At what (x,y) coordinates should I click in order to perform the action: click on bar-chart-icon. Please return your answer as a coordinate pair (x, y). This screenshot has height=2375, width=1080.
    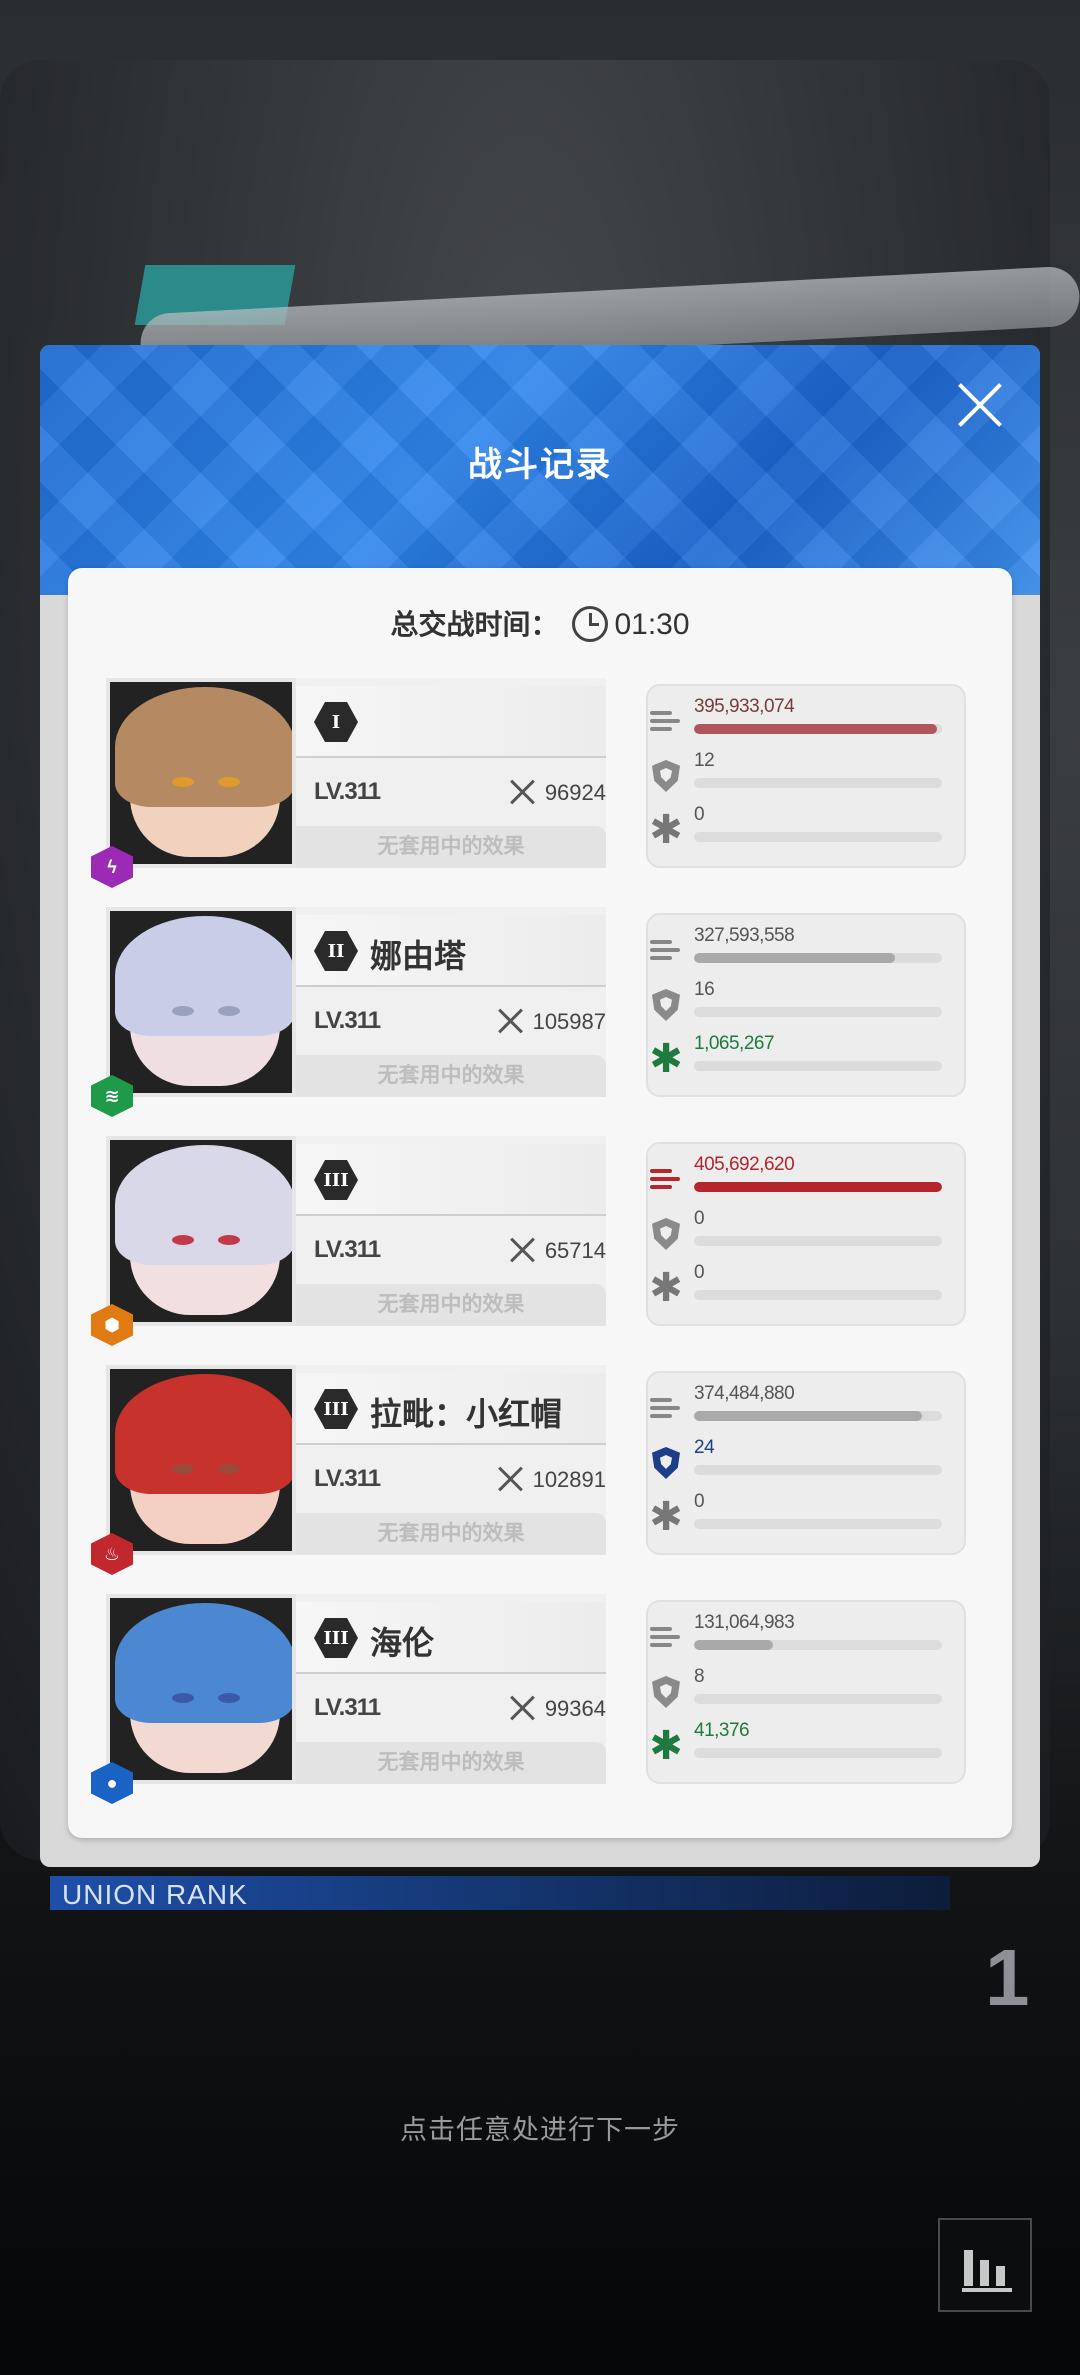
    Looking at the image, I should click on (985, 2265).